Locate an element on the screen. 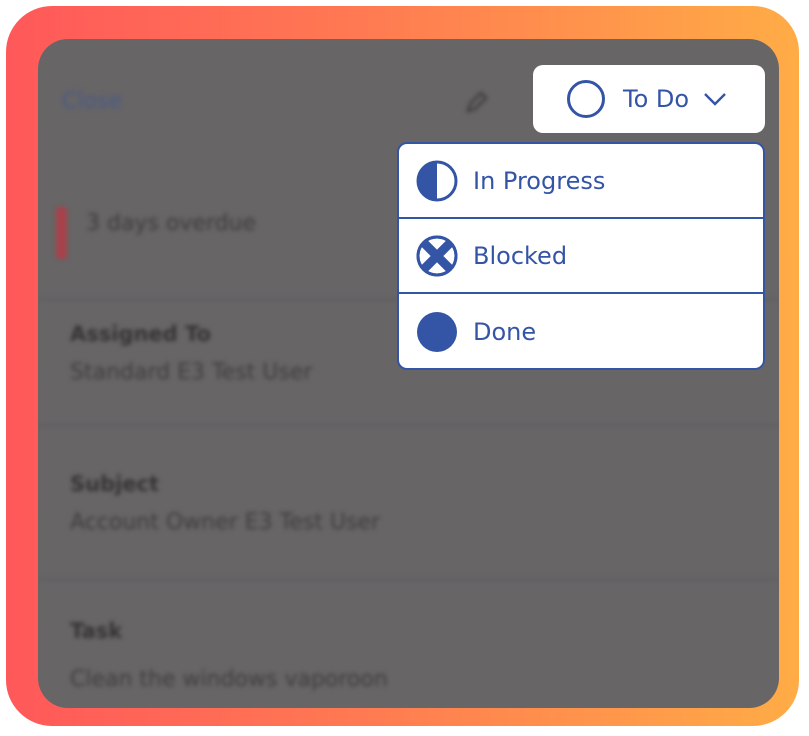  status-option-in-progress: In Progress is located at coordinates (581, 181).